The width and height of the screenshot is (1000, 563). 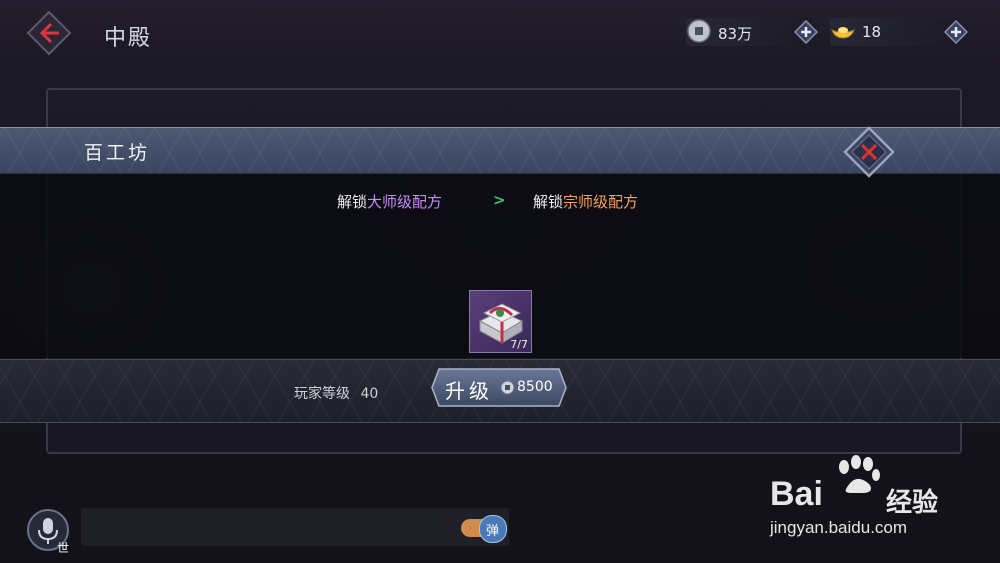 I want to click on player-level: 玩家等级 40, so click(x=336, y=393).